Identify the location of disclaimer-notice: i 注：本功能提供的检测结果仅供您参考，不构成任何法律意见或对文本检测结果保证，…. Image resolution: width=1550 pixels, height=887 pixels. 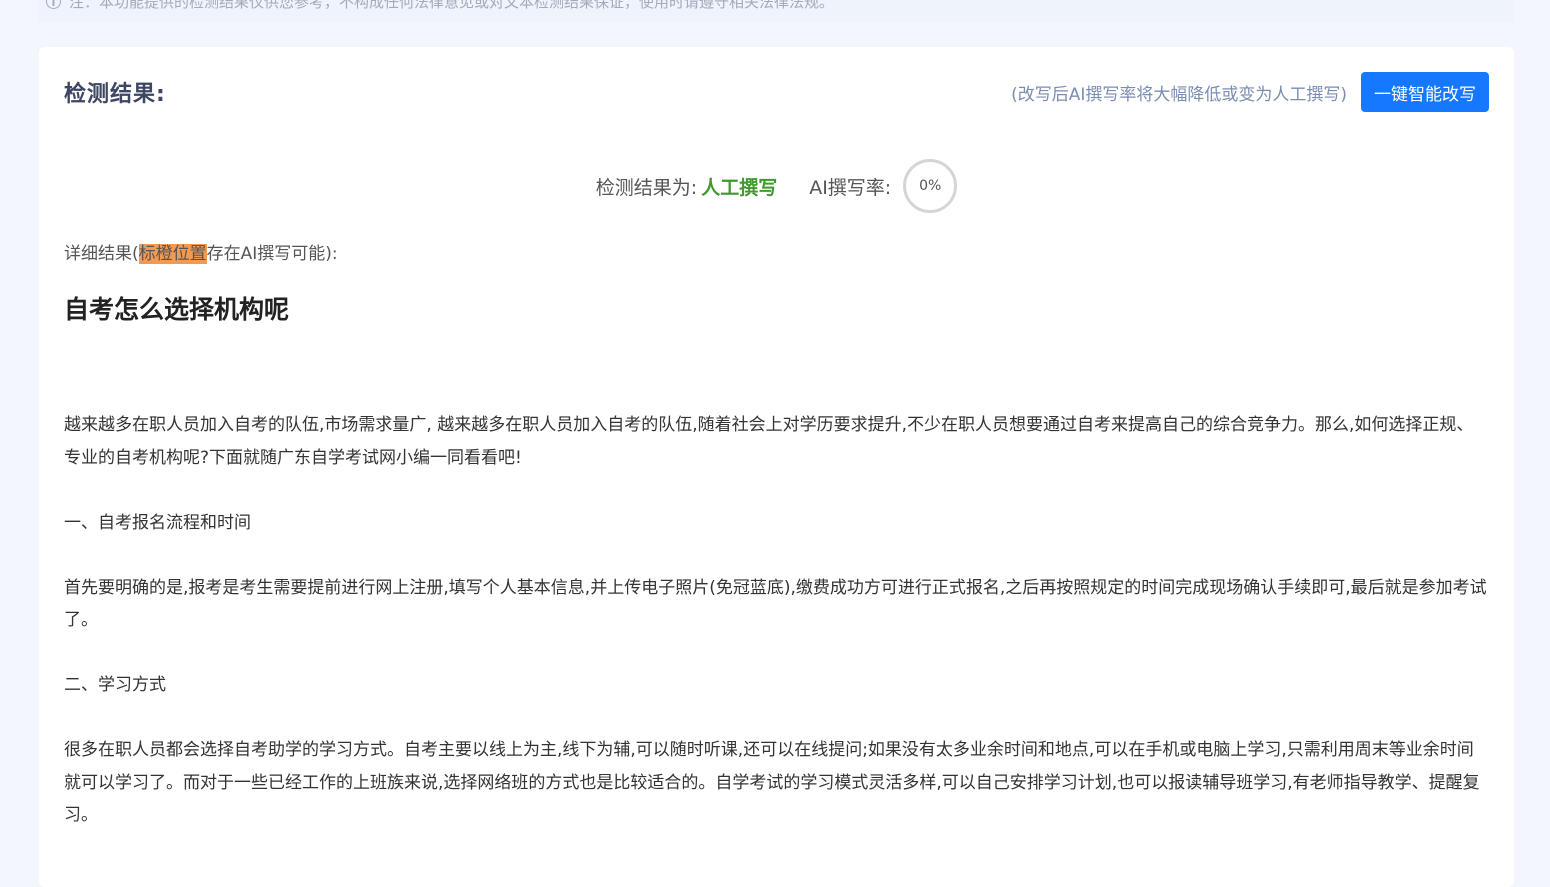
(776, 11).